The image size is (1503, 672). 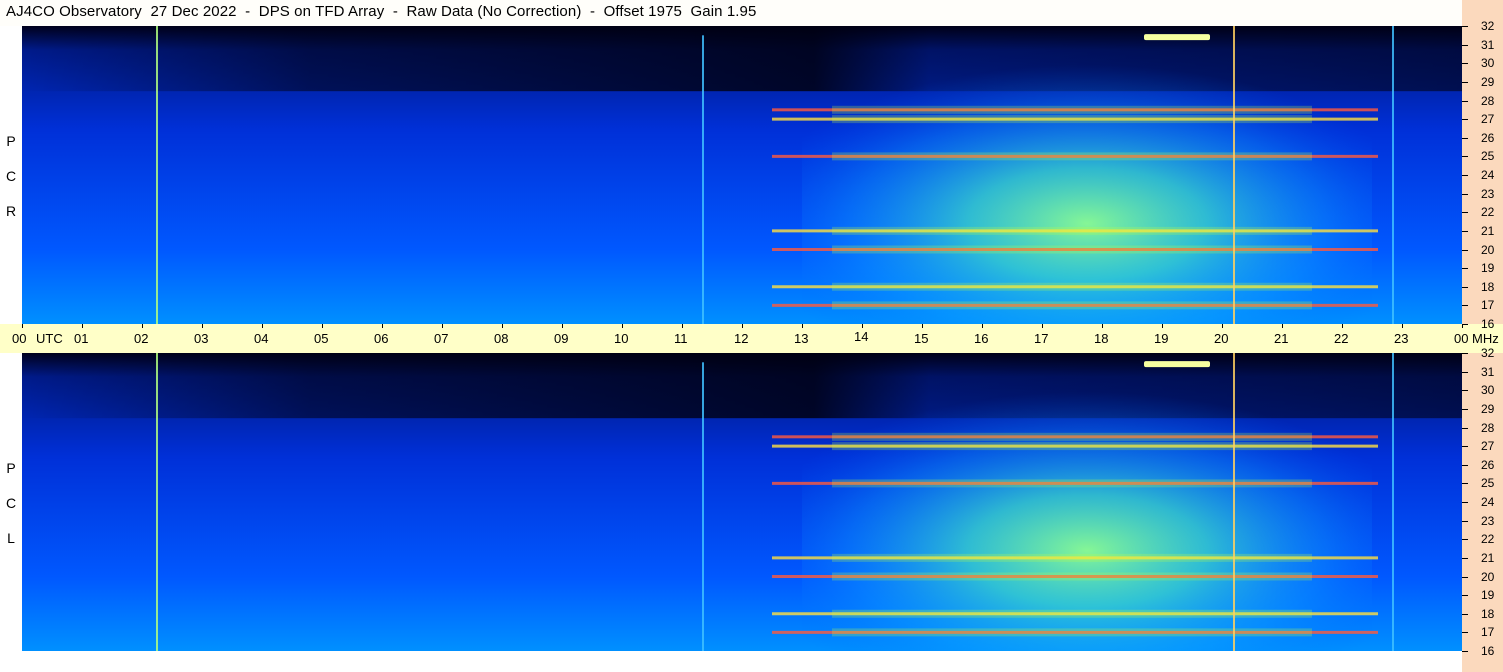 What do you see at coordinates (1488, 576) in the screenshot?
I see `frequency-tick-label: 20` at bounding box center [1488, 576].